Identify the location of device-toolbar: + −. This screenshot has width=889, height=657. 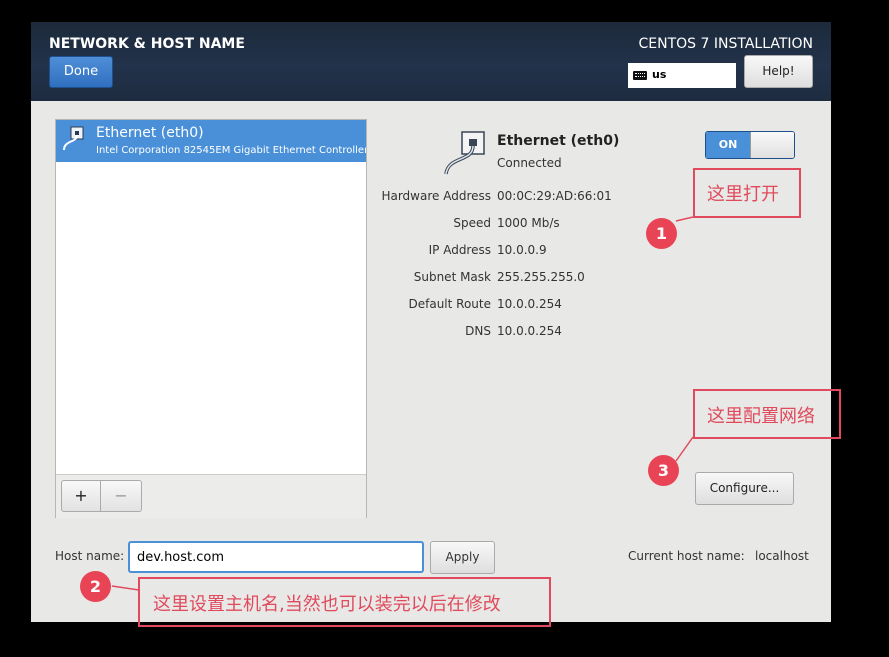
(211, 496).